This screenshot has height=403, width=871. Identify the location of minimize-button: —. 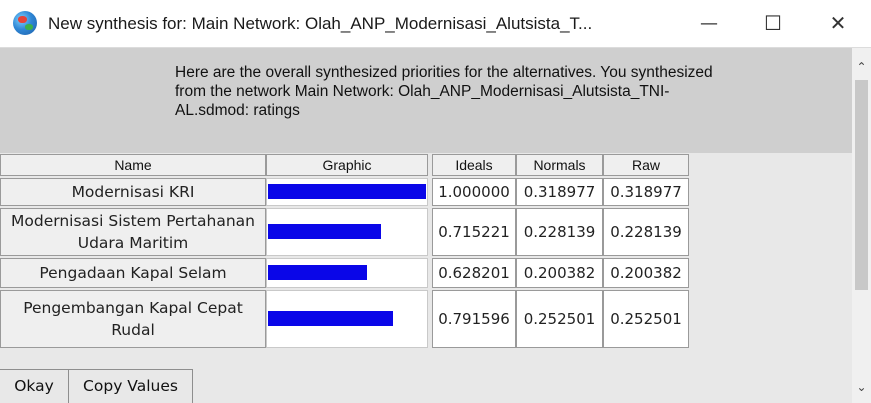
(709, 23).